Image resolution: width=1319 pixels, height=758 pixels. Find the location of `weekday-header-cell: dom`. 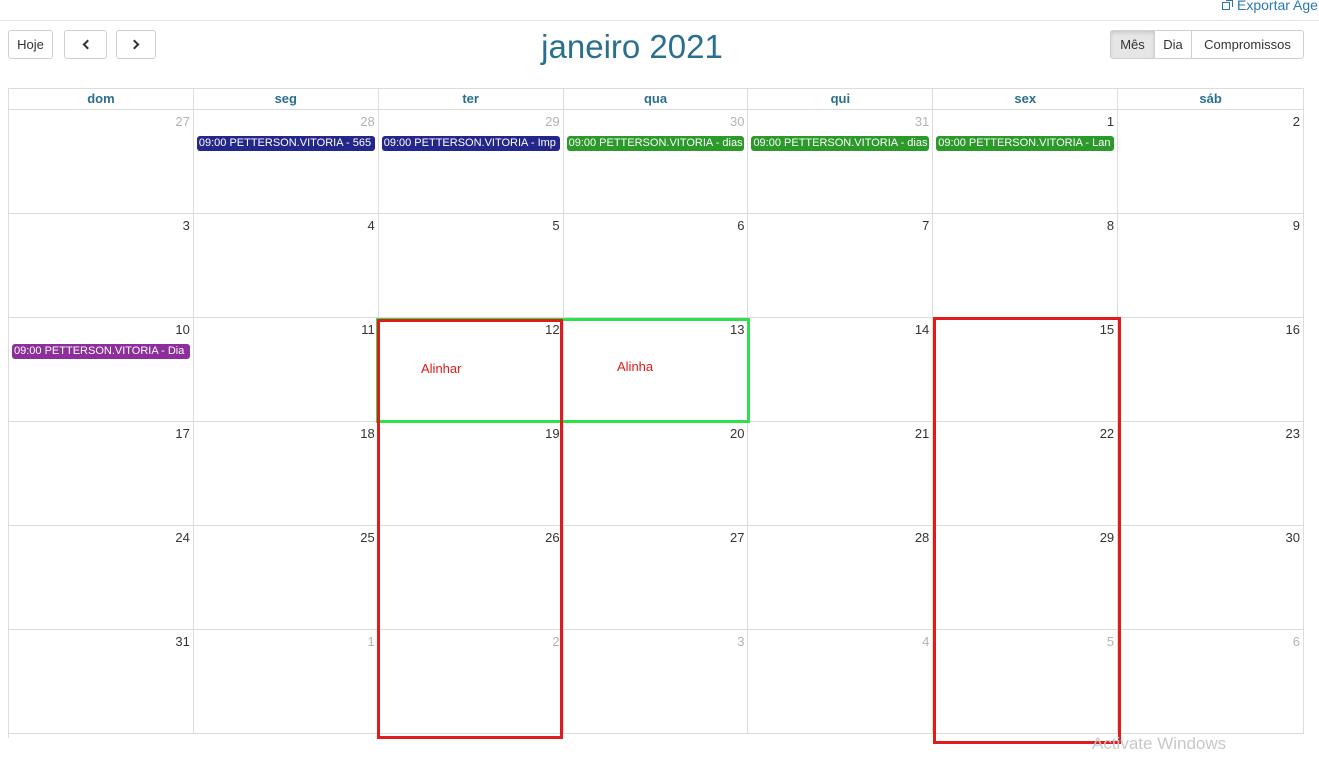

weekday-header-cell: dom is located at coordinates (101, 99).